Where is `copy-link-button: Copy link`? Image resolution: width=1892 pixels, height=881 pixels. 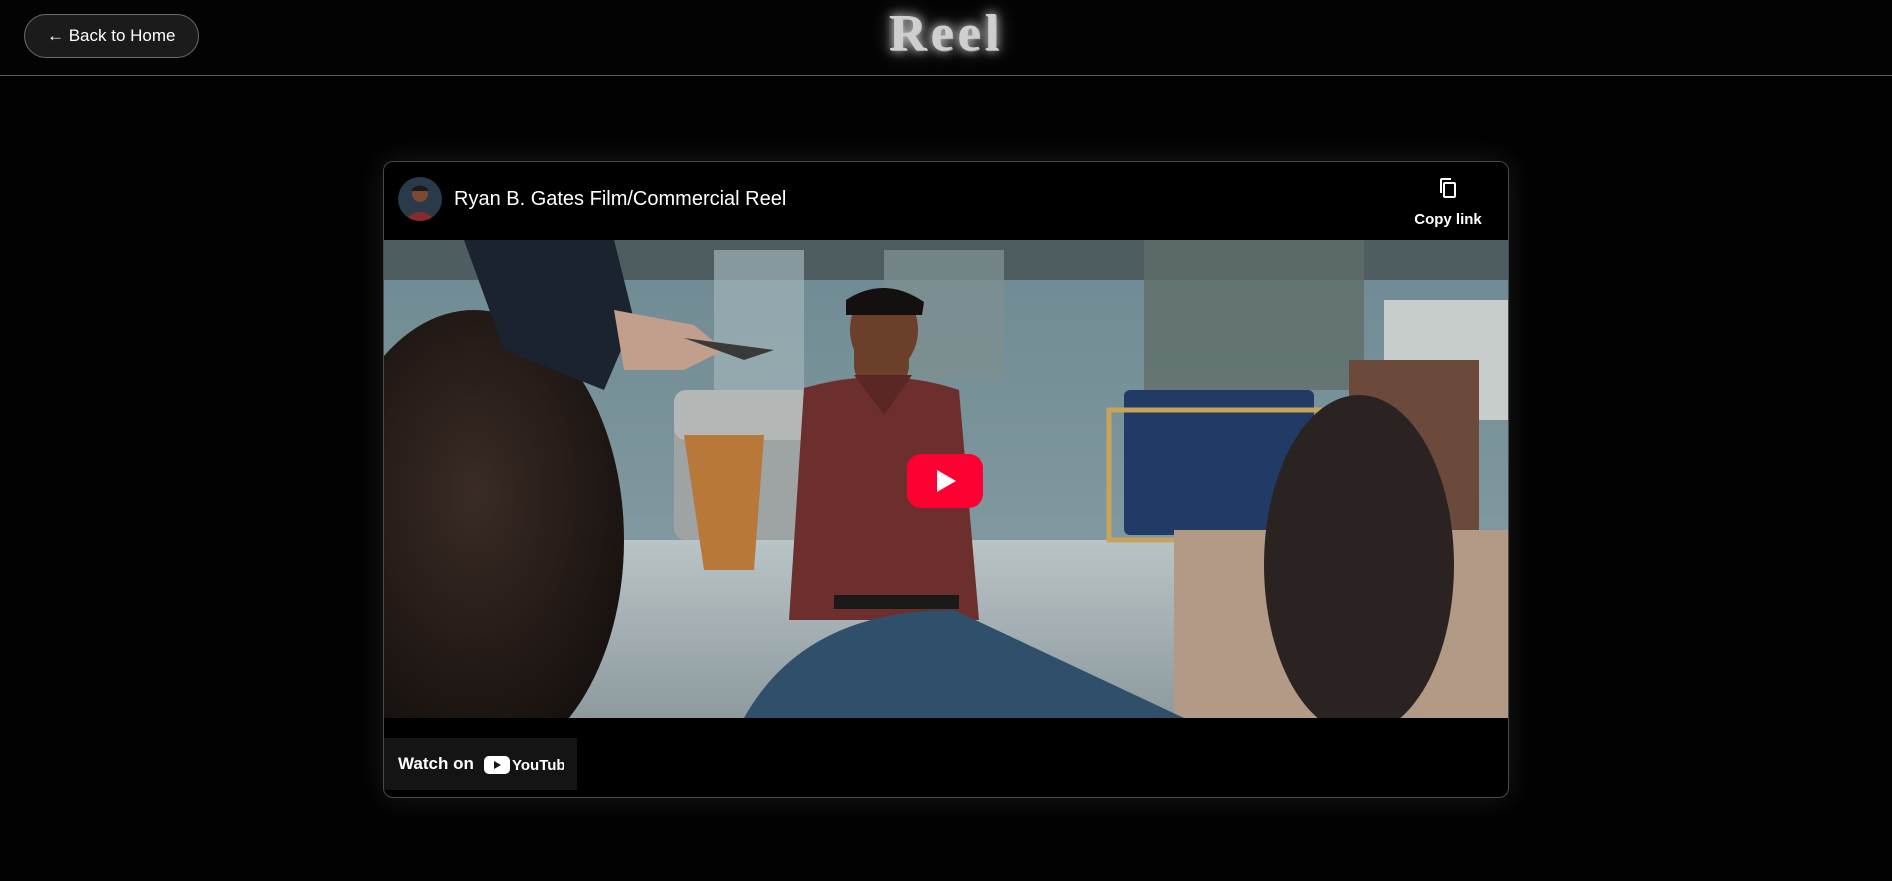 copy-link-button: Copy link is located at coordinates (1448, 202).